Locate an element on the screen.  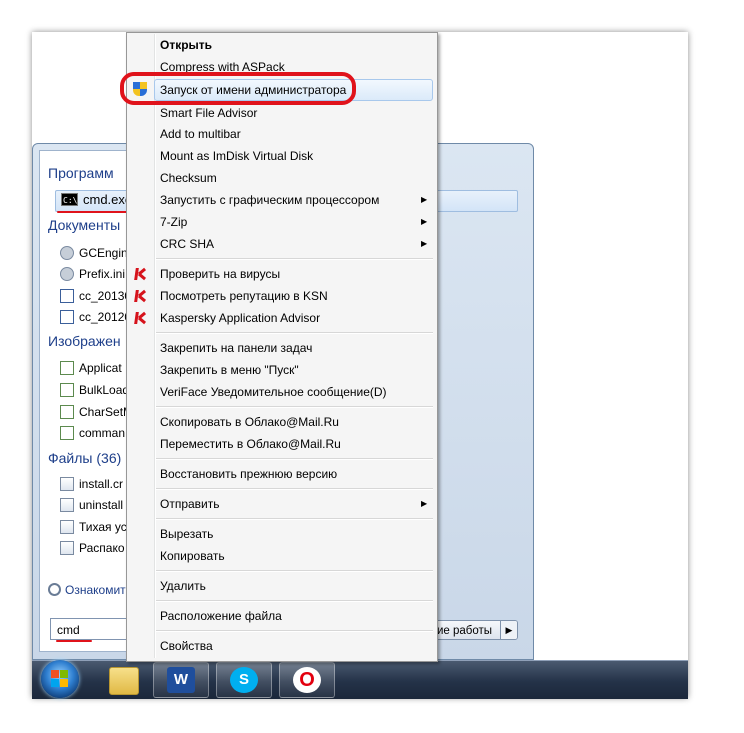
search-icon is located at coordinates (54, 589).